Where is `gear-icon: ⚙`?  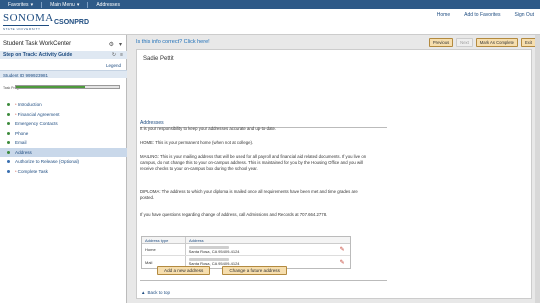 gear-icon: ⚙ is located at coordinates (111, 44).